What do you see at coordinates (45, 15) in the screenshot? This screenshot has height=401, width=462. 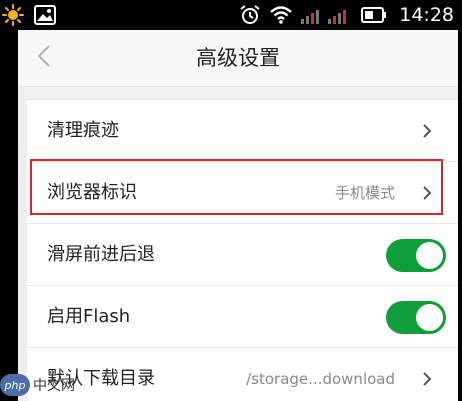 I see `image-icon` at bounding box center [45, 15].